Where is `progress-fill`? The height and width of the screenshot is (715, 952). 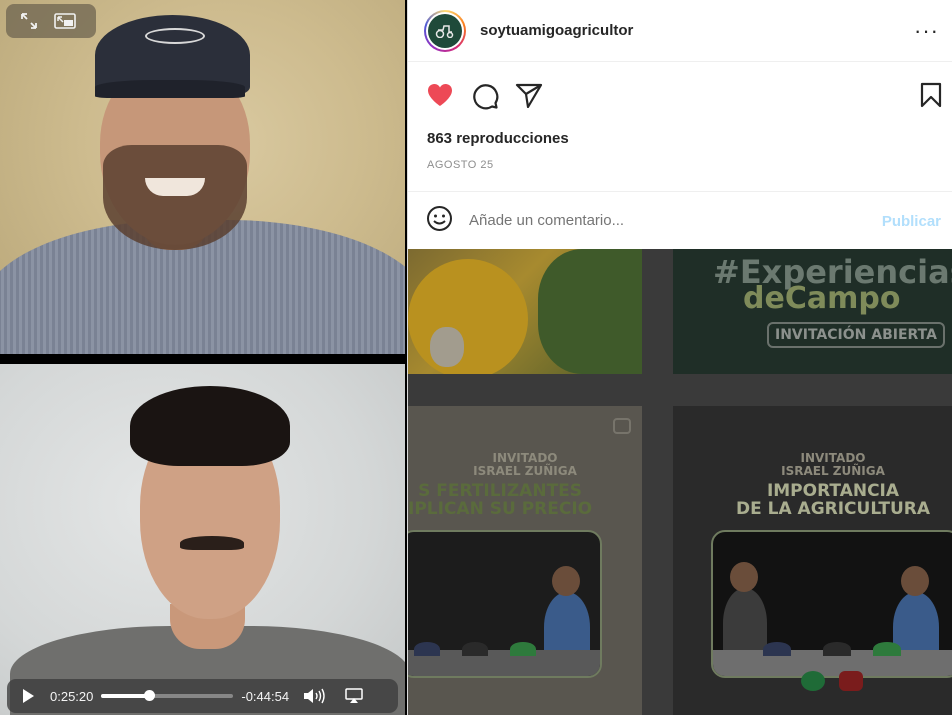
progress-fill is located at coordinates (125, 696).